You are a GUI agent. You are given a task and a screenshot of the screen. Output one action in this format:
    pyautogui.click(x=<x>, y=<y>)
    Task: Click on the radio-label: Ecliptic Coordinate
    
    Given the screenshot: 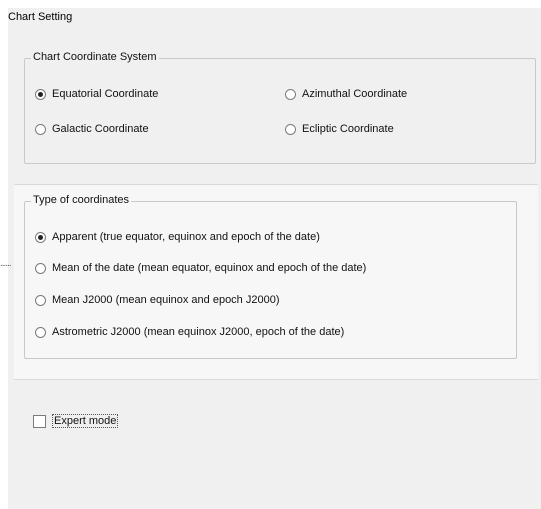 What is the action you would take?
    pyautogui.click(x=348, y=129)
    